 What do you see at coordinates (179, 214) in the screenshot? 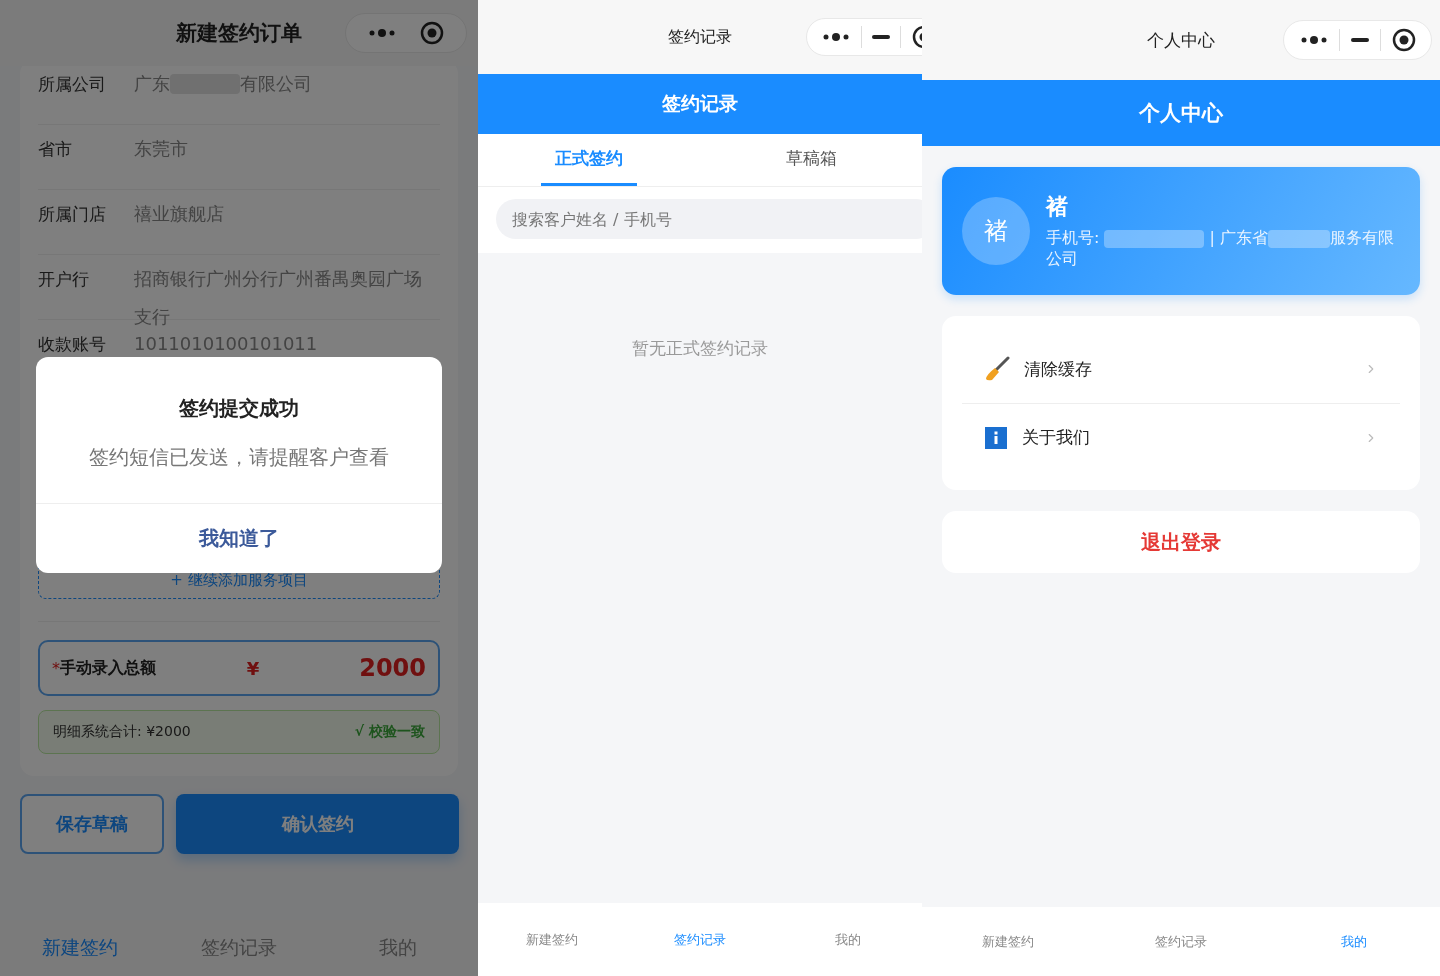
I see `field-value: 禧业旗舰店` at bounding box center [179, 214].